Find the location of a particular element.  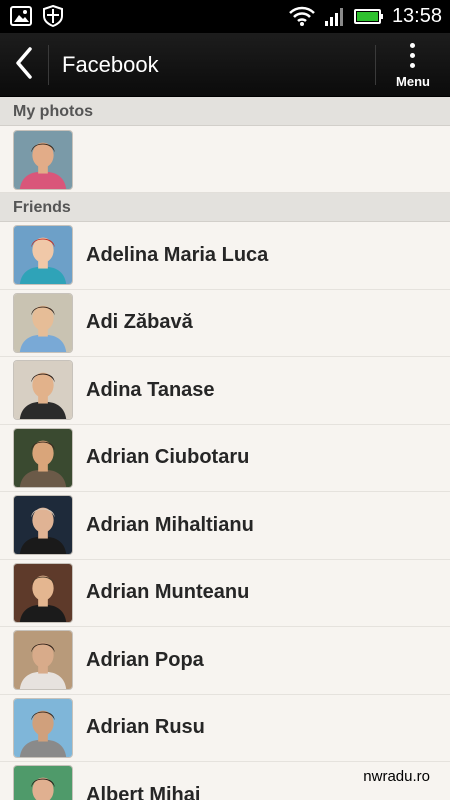

page-title: Facebook is located at coordinates (110, 64).